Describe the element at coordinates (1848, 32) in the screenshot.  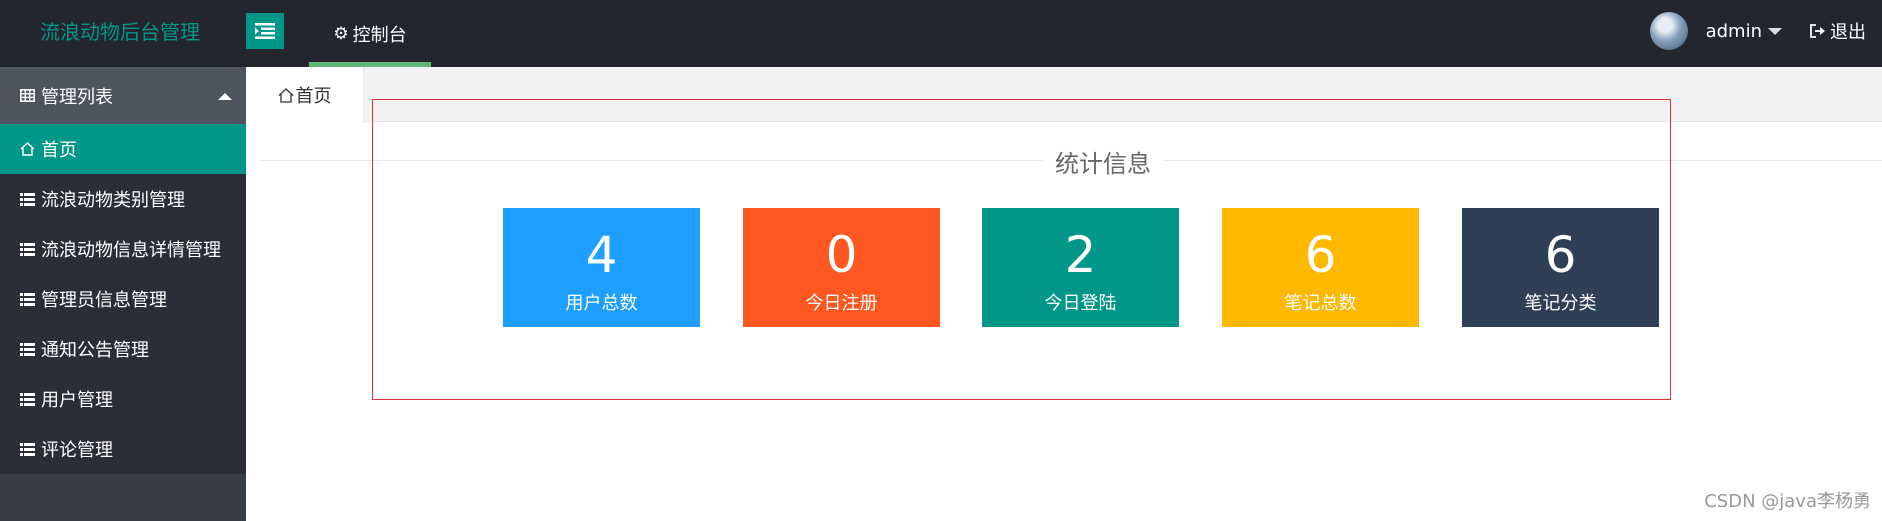
I see `logout-label: 退出` at that location.